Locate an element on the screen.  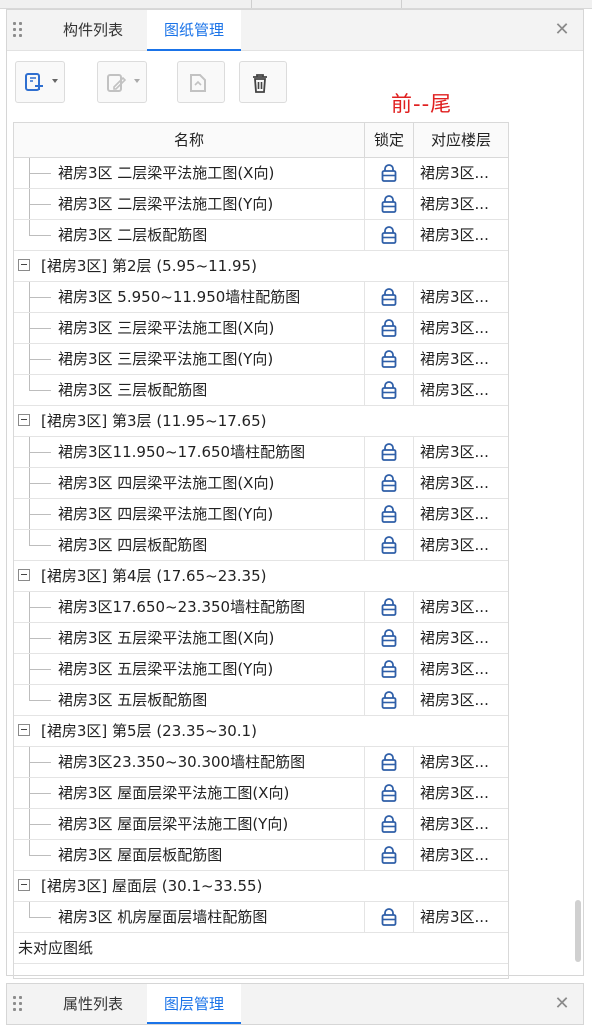
copy-drawing-button is located at coordinates (201, 82).